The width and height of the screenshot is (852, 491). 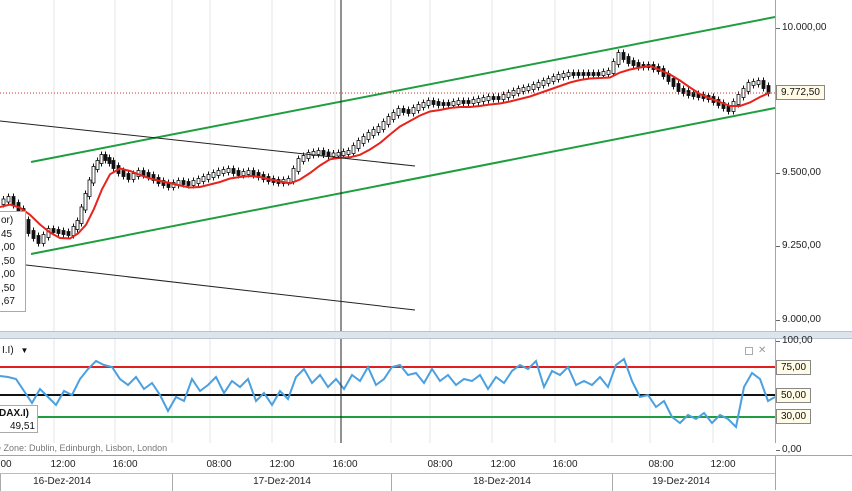 What do you see at coordinates (62, 481) in the screenshot?
I see `day-label: 16-Dez-2014` at bounding box center [62, 481].